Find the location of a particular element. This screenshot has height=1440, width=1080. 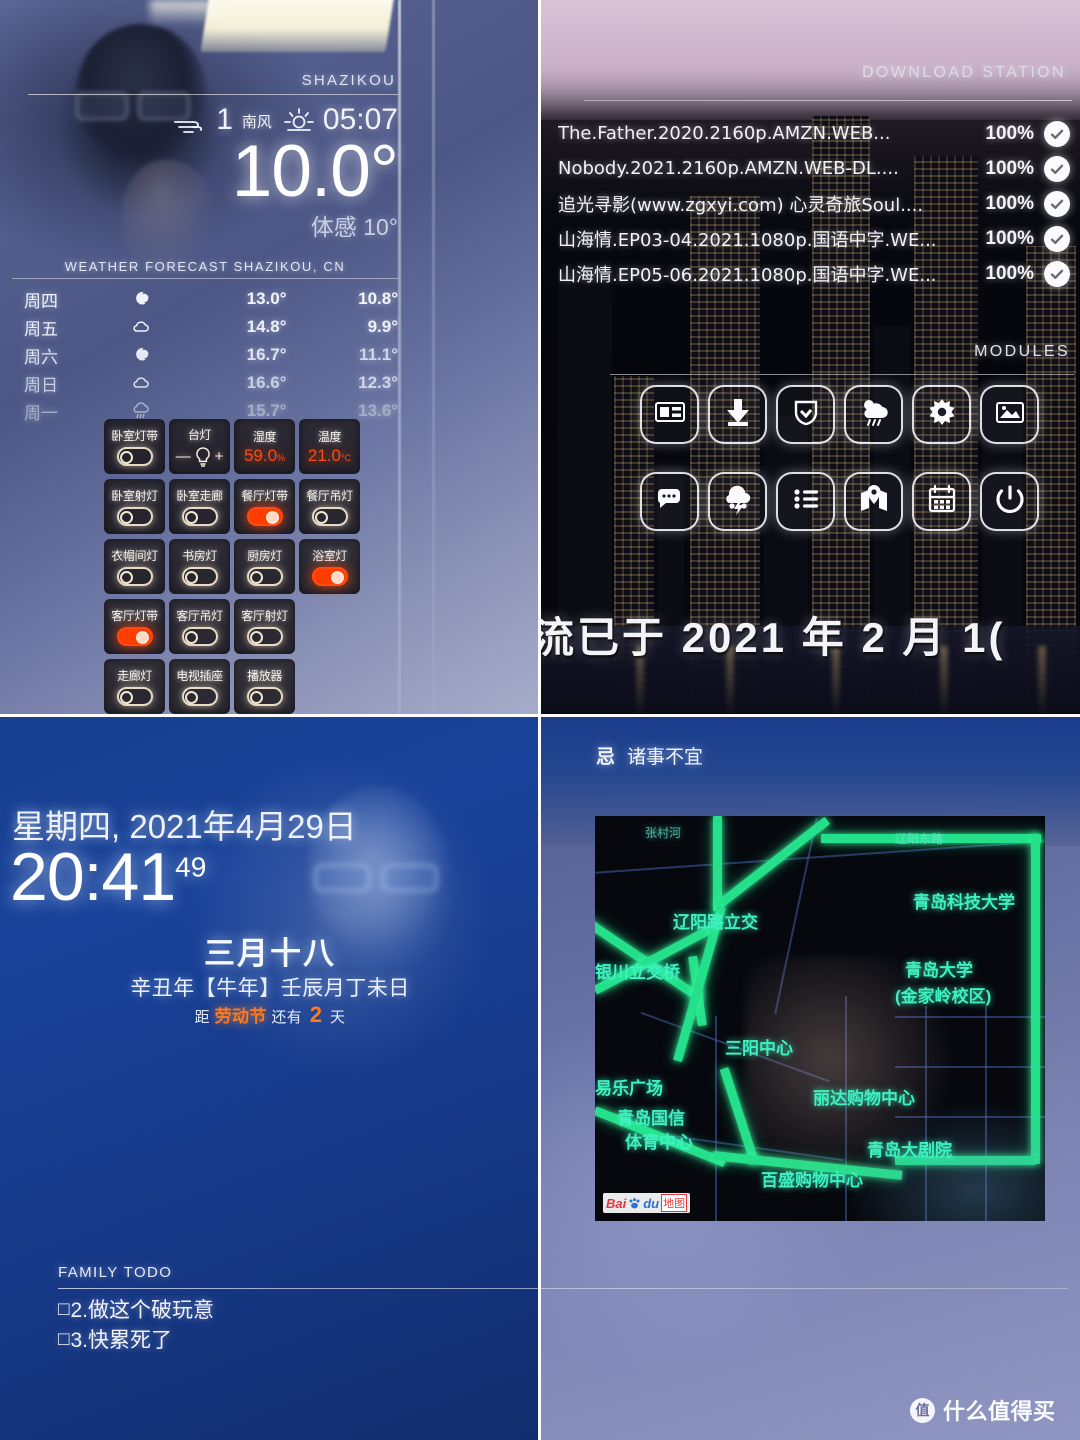

todo-text: 3.快累死了 is located at coordinates (121, 1340).